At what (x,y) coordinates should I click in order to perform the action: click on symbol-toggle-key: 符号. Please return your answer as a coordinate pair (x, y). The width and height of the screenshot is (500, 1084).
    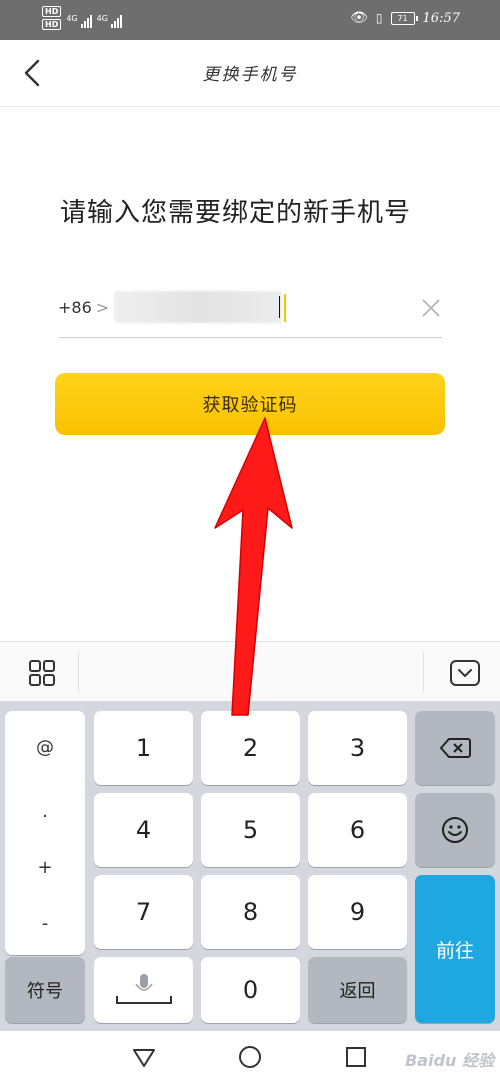
    Looking at the image, I should click on (45, 990).